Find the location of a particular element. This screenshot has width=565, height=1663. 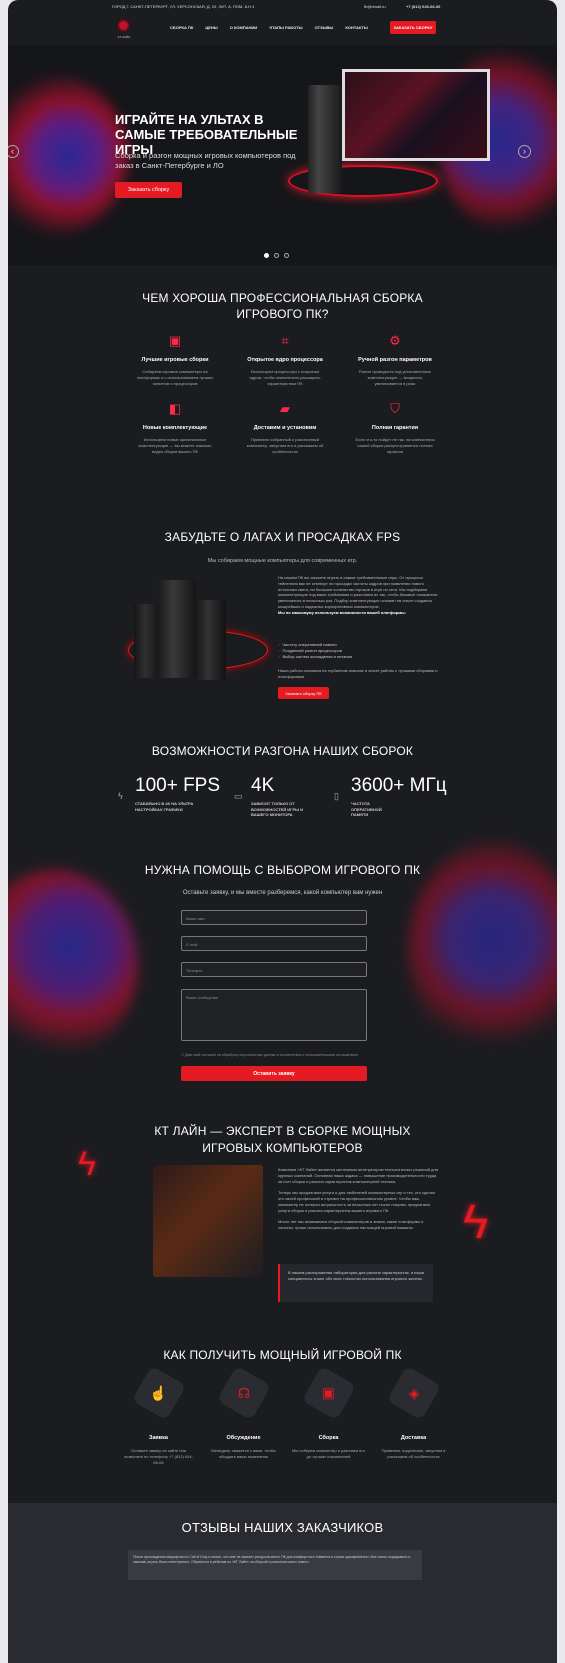

fps-section-title: ЗАБУДЬТЕ О ЛАГАХ И ПРОСАДКАХ FPS is located at coordinates (282, 537).